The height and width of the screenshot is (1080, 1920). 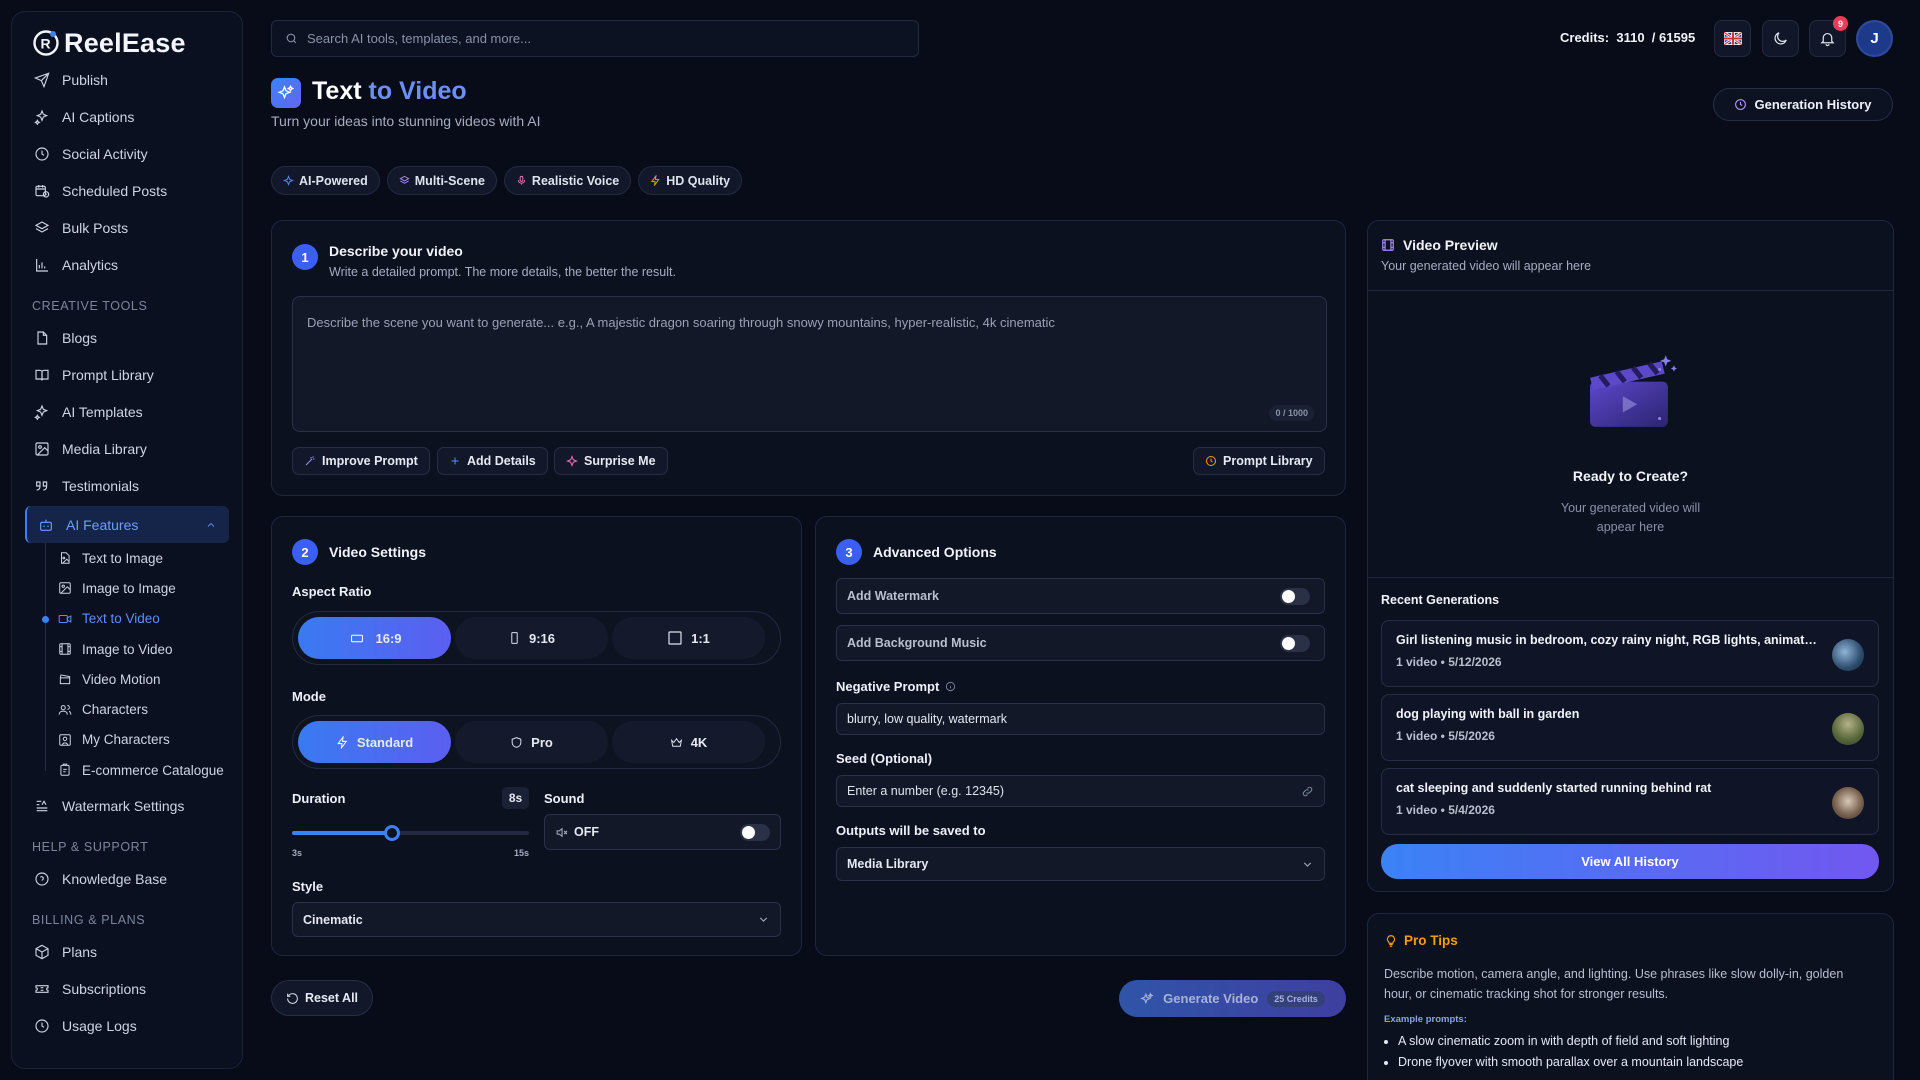 What do you see at coordinates (374, 638) in the screenshot?
I see `aspect-16-9-option: 16:9` at bounding box center [374, 638].